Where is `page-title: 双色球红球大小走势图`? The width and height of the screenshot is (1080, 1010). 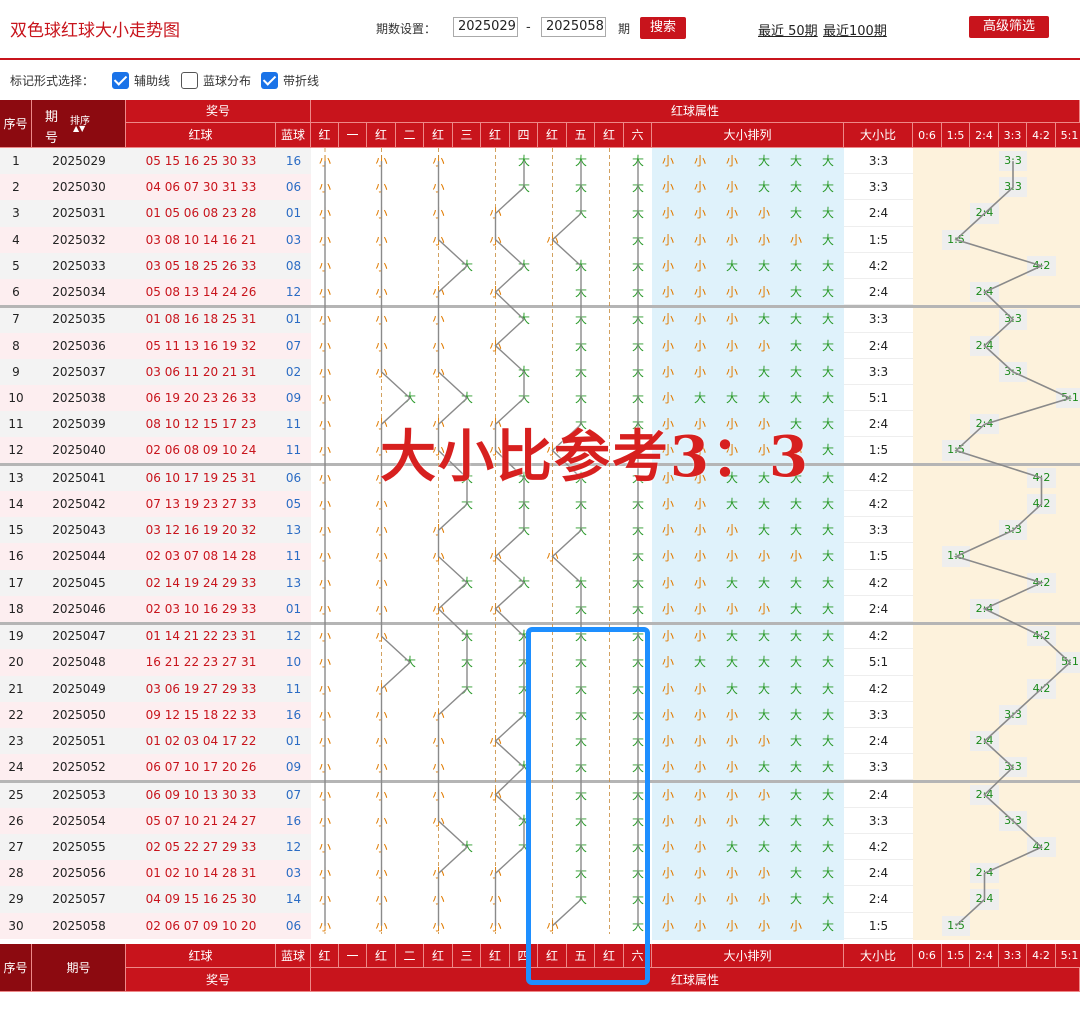
page-title: 双色球红球大小走势图 is located at coordinates (95, 31).